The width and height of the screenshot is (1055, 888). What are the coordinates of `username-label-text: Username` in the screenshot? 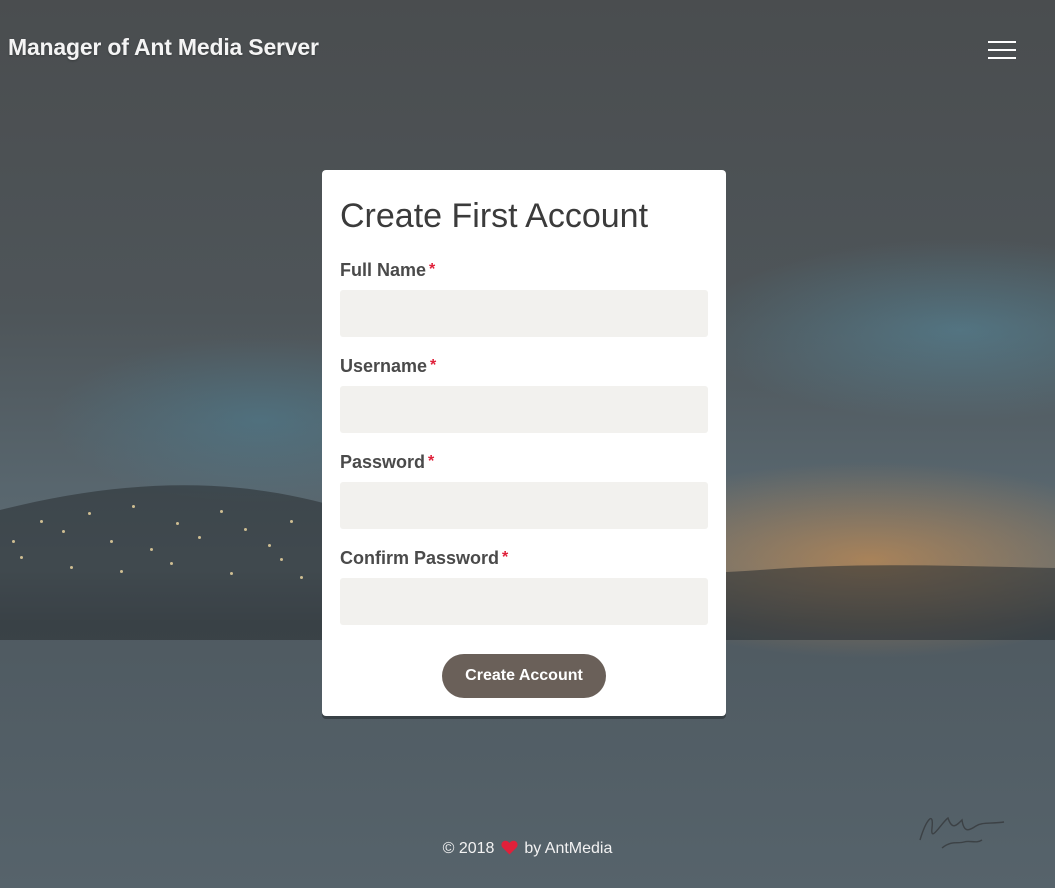 It's located at (384, 366).